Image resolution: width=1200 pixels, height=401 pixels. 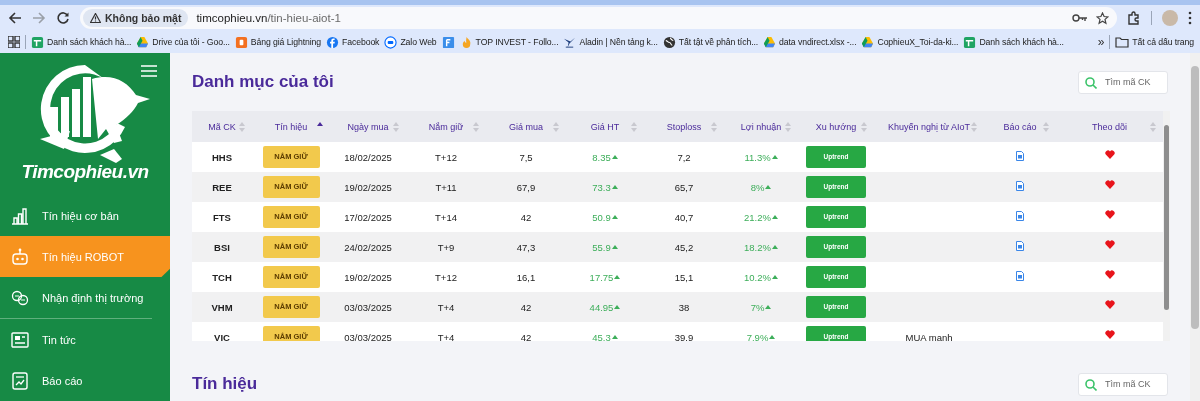 What do you see at coordinates (526, 187) in the screenshot?
I see `table-cell: 67,9` at bounding box center [526, 187].